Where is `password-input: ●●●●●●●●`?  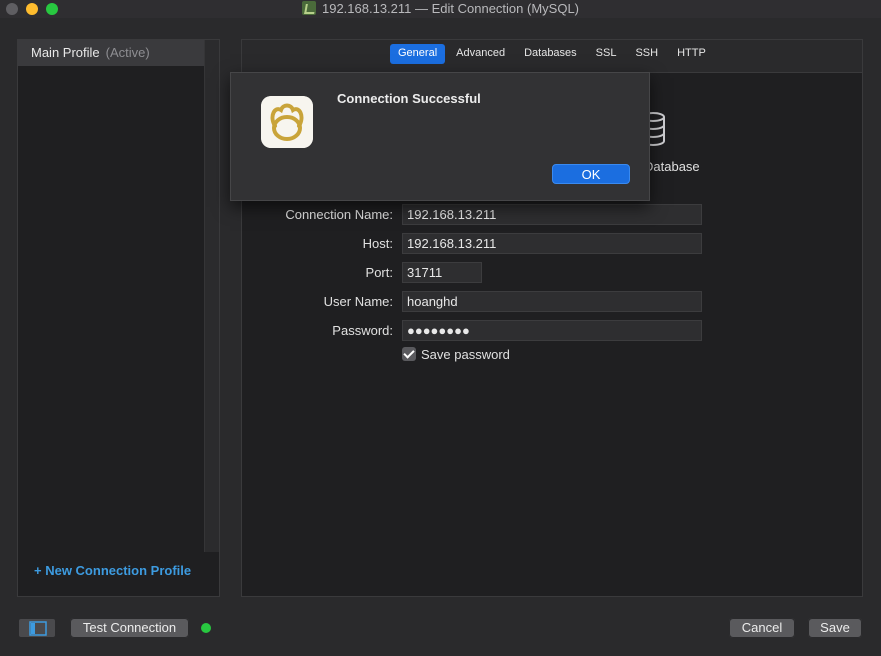
password-input: ●●●●●●●● is located at coordinates (552, 330).